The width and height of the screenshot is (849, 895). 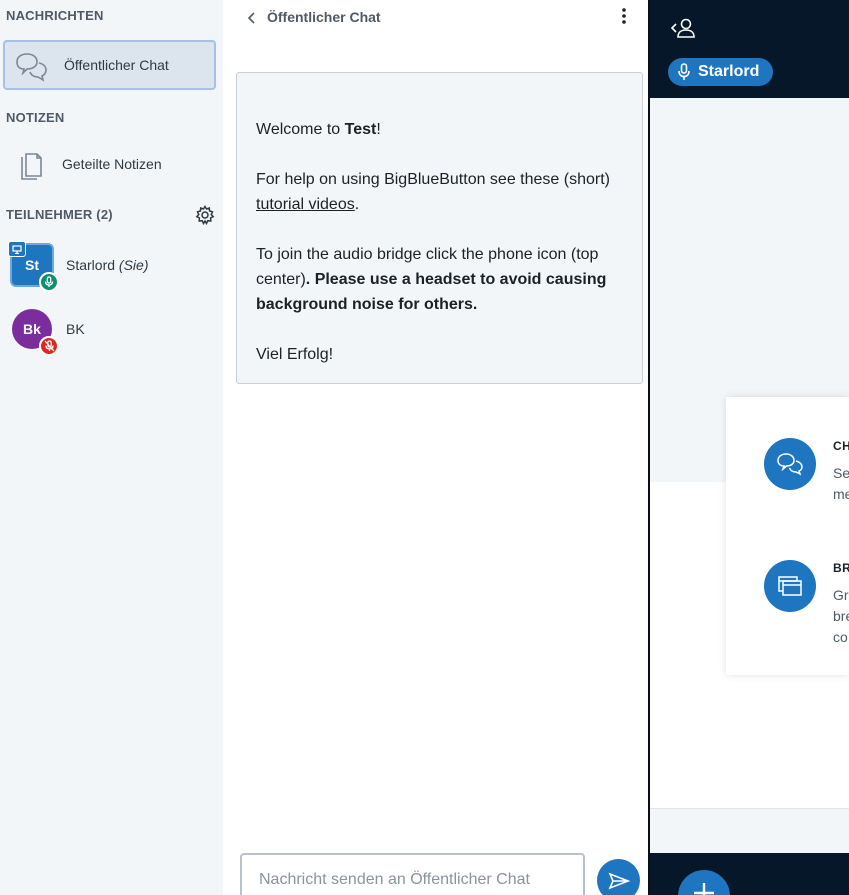 What do you see at coordinates (841, 568) in the screenshot?
I see `card-heading: BR` at bounding box center [841, 568].